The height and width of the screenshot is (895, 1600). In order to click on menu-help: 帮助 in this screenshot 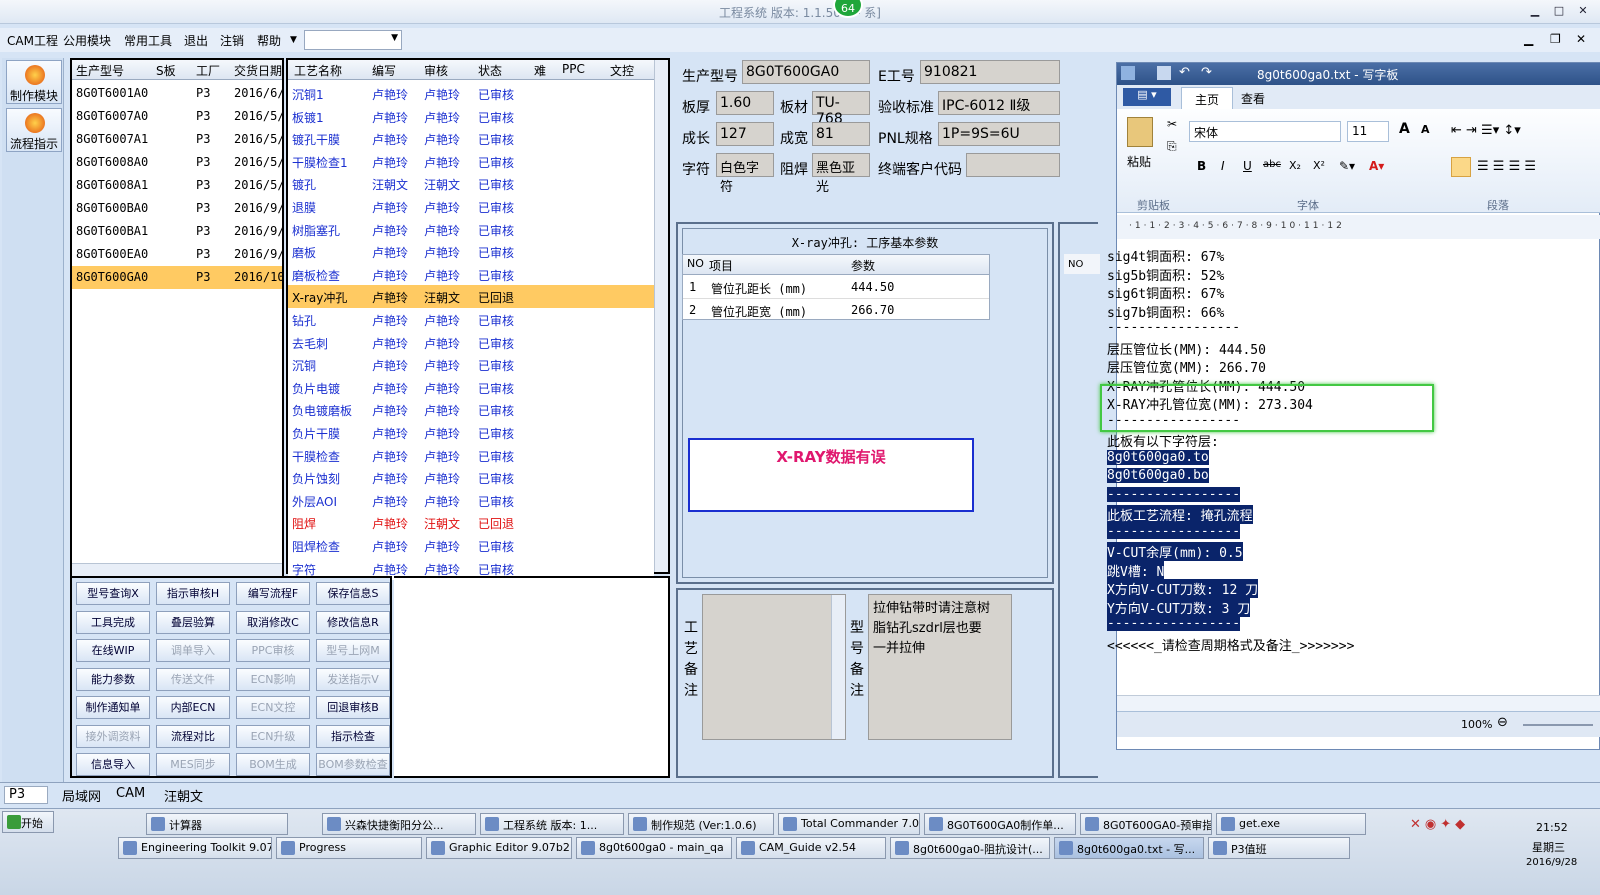, I will do `click(269, 40)`.